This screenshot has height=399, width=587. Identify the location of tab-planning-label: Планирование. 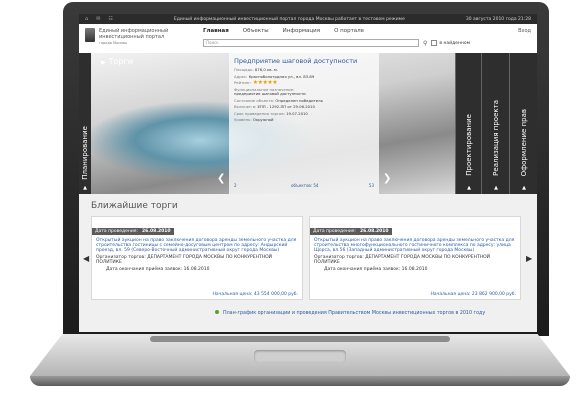
(85, 153).